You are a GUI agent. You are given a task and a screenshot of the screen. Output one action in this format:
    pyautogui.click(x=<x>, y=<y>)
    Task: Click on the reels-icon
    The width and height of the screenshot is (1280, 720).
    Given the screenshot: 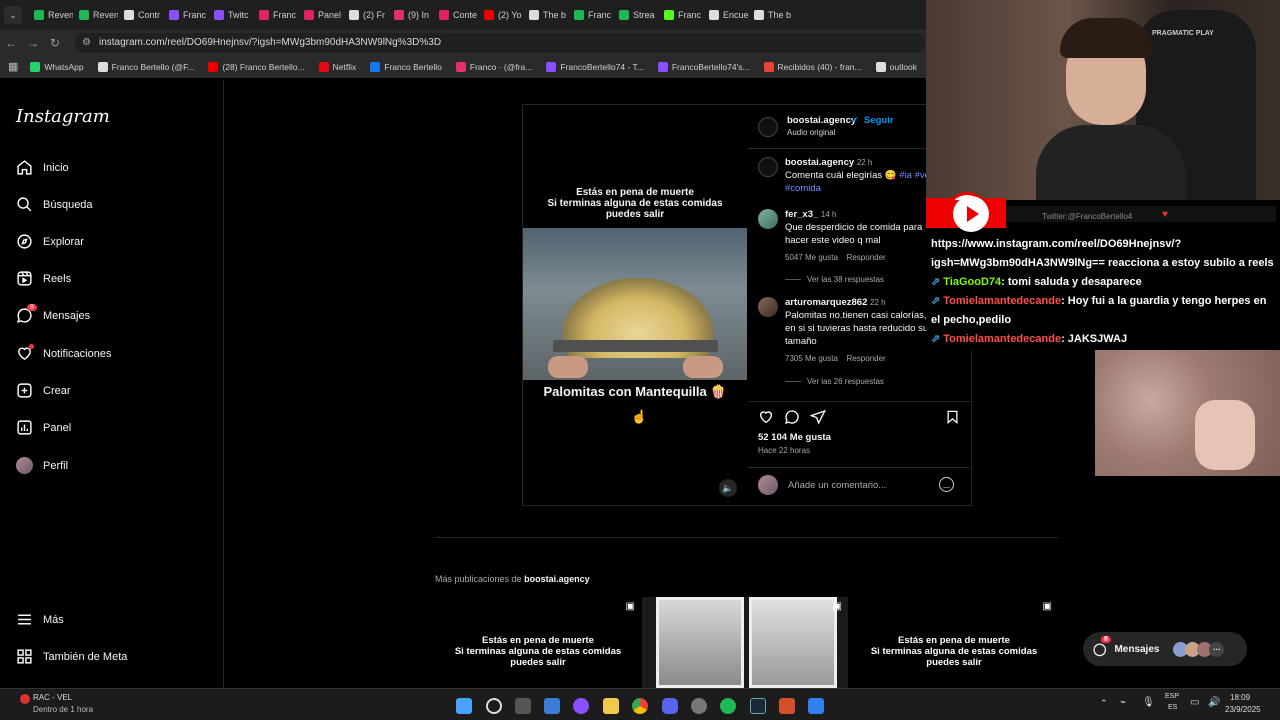 What is the action you would take?
    pyautogui.click(x=24, y=278)
    